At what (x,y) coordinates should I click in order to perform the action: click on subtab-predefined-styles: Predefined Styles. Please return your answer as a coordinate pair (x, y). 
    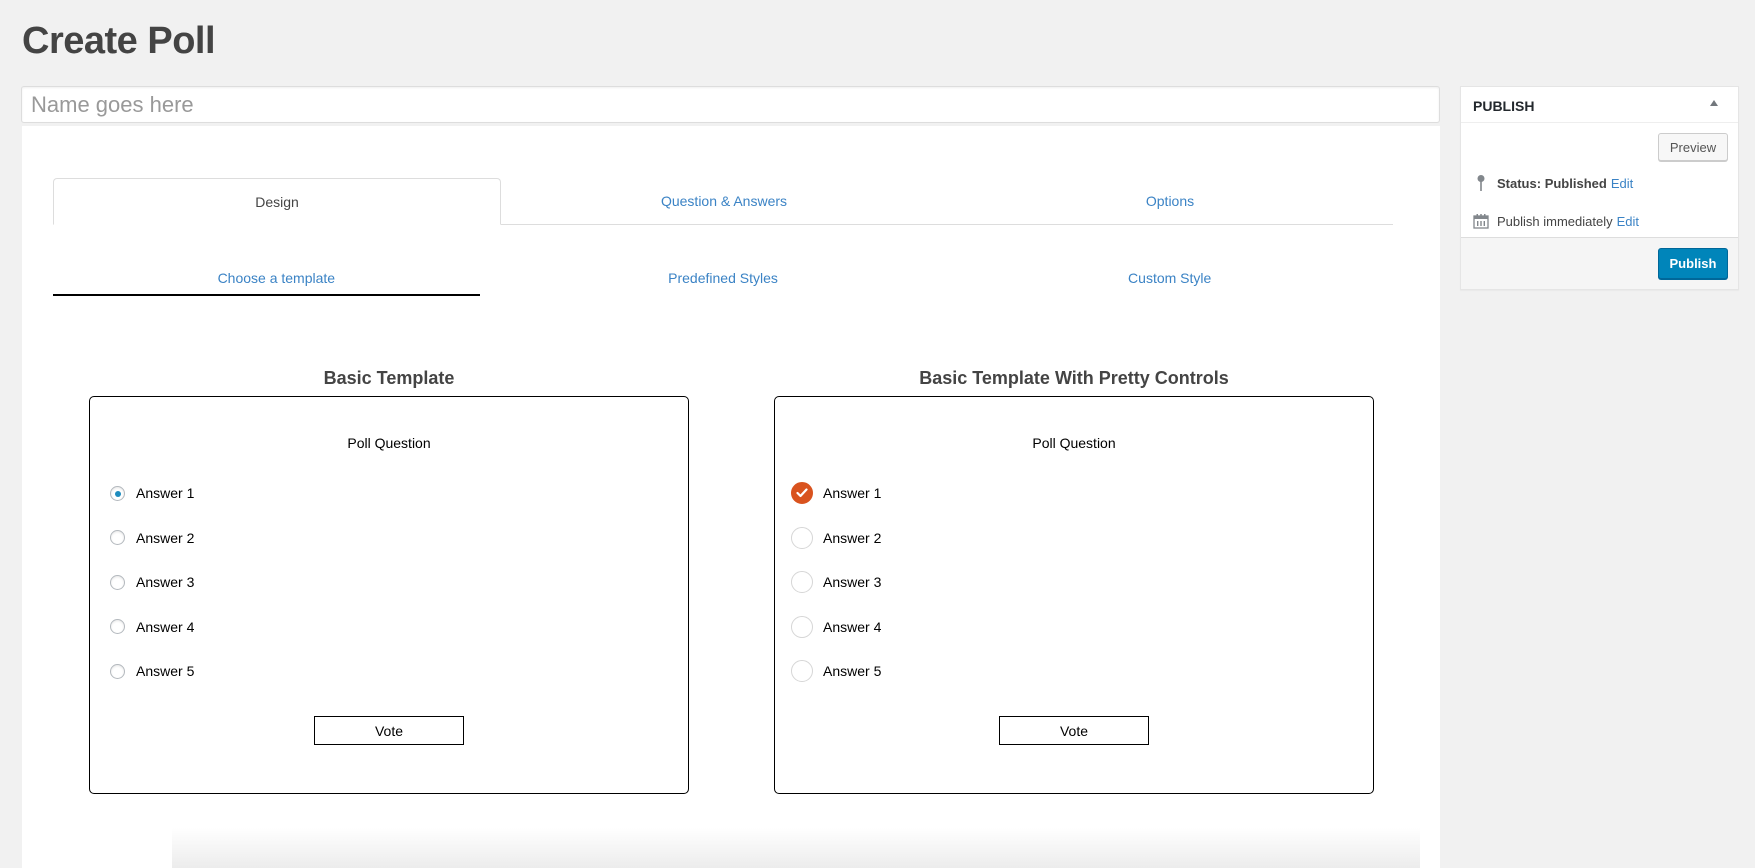
    Looking at the image, I should click on (723, 280).